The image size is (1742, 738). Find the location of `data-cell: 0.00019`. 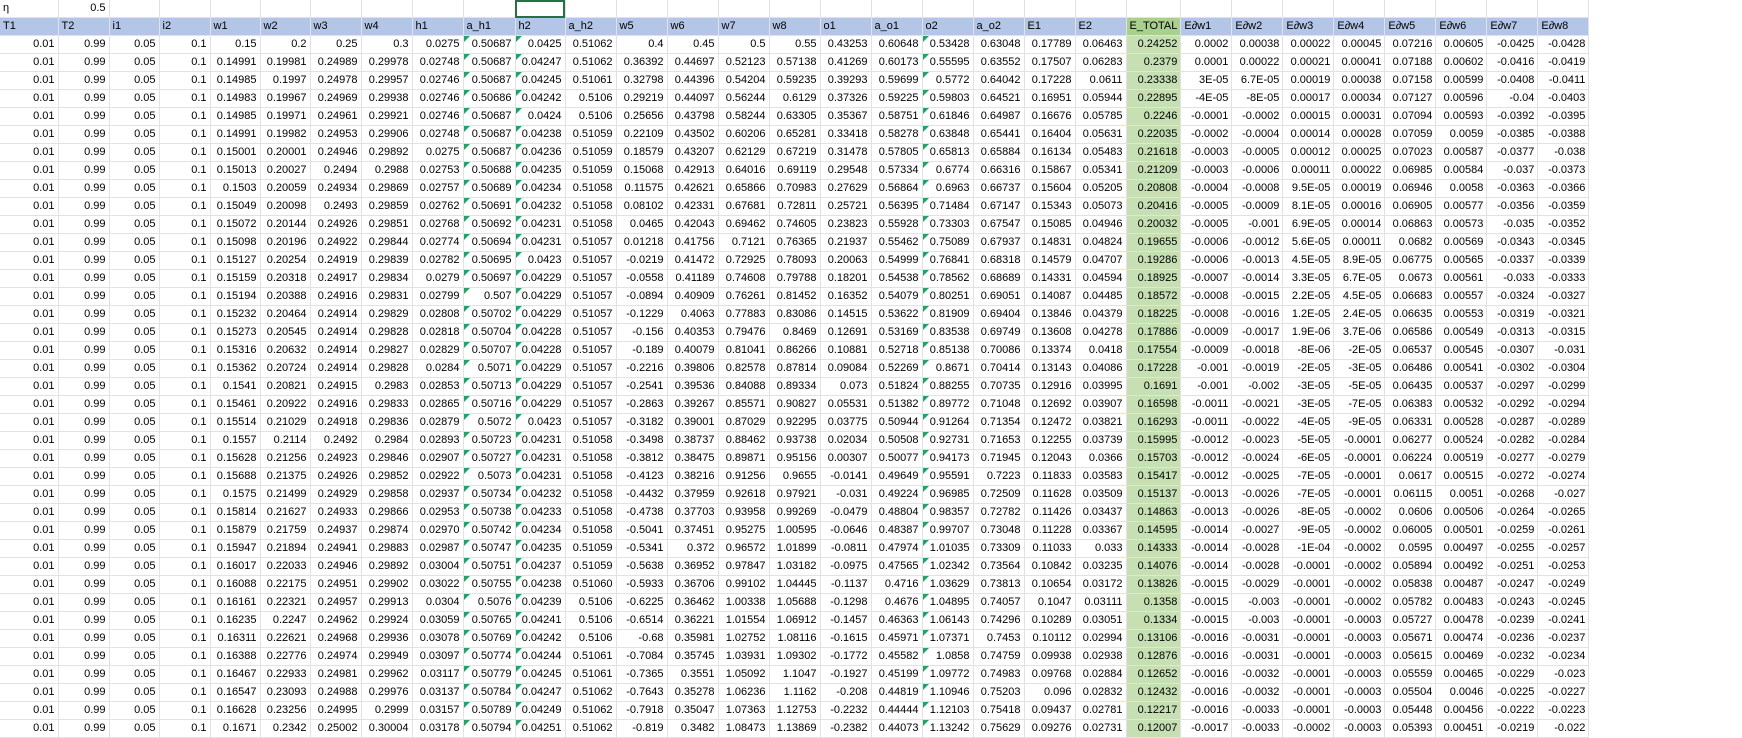

data-cell: 0.00019 is located at coordinates (1359, 188).